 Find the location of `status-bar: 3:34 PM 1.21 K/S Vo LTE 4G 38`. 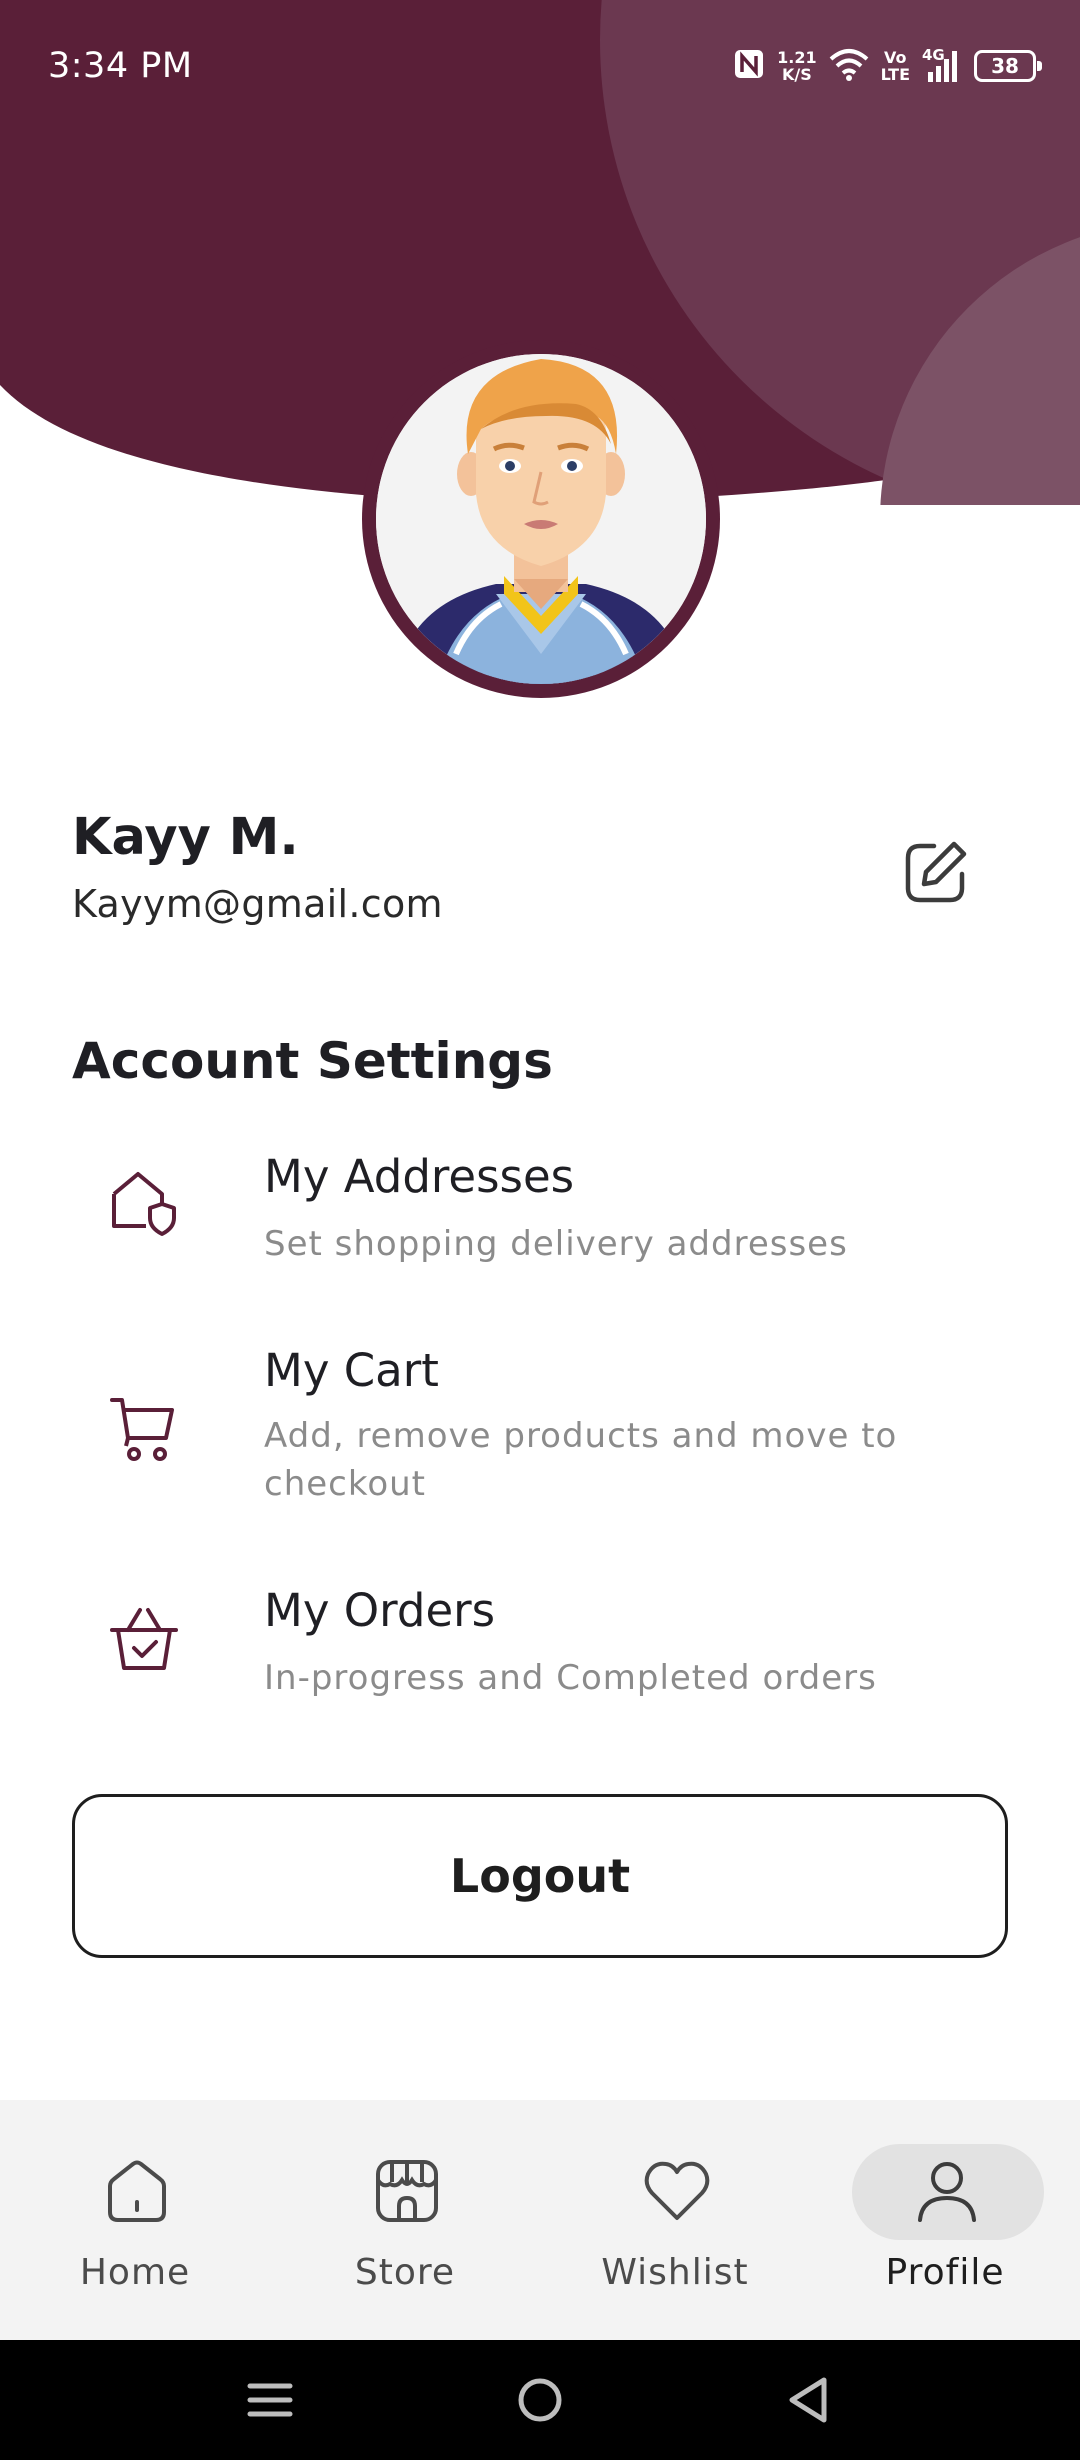

status-bar: 3:34 PM 1.21 K/S Vo LTE 4G 38 is located at coordinates (540, 70).